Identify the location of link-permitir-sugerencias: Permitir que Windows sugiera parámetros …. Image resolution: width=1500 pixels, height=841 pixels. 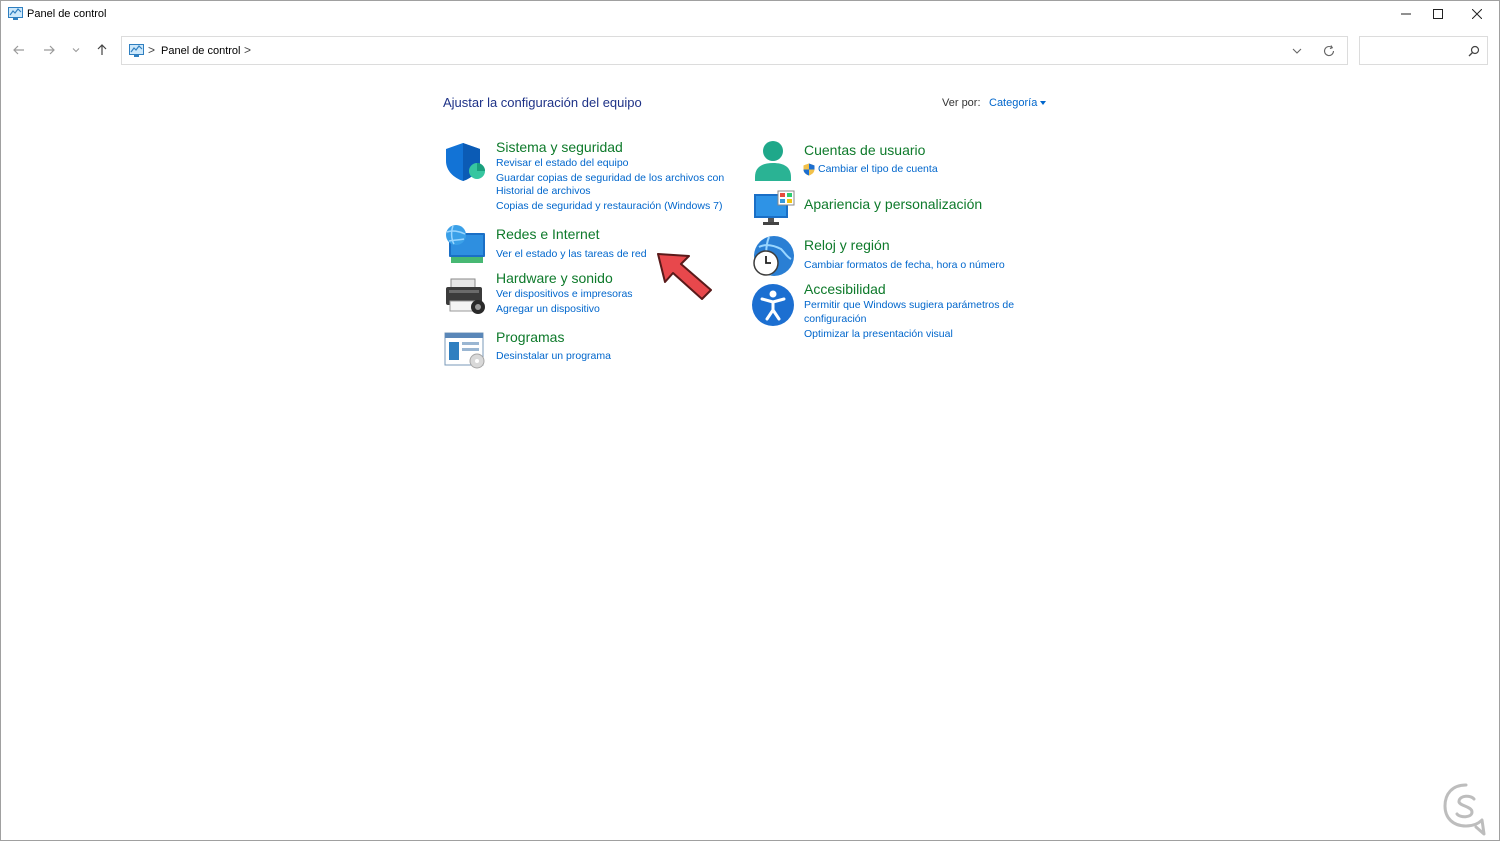
(909, 305).